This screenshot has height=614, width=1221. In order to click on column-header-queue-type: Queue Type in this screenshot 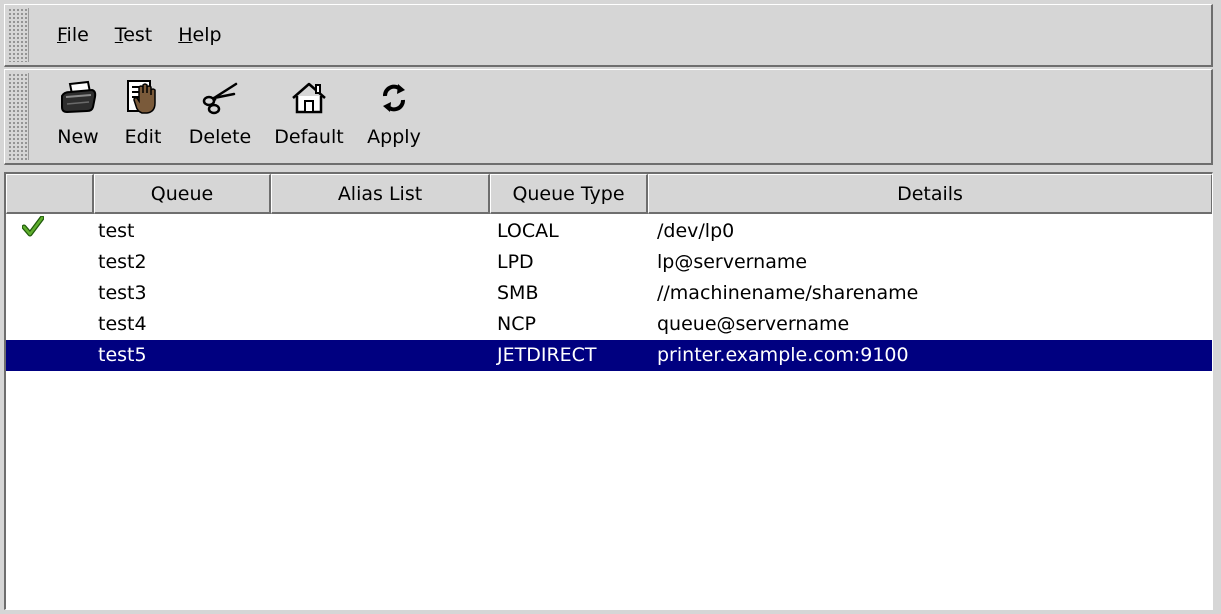, I will do `click(569, 194)`.